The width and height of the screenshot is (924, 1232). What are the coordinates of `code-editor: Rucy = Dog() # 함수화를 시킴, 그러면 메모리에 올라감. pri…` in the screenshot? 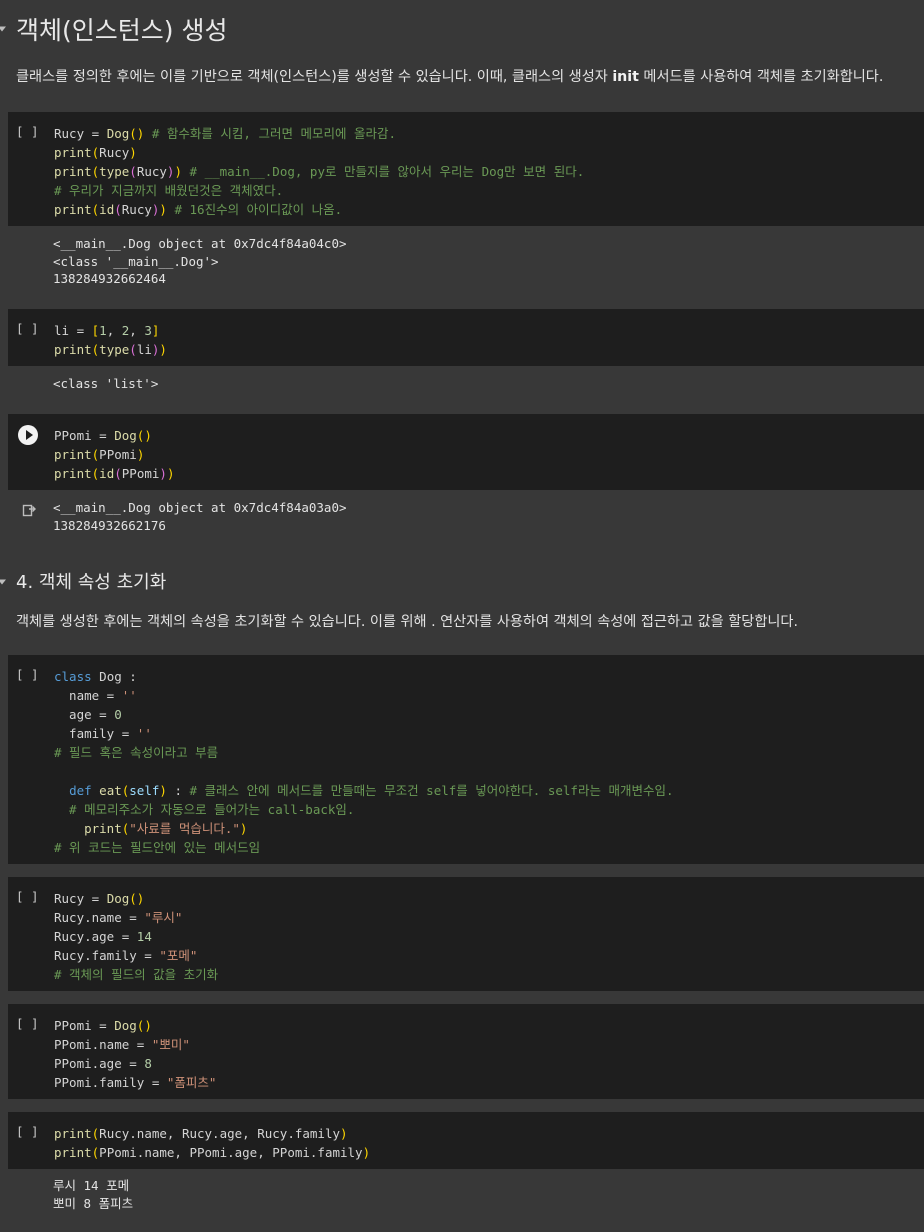 It's located at (319, 171).